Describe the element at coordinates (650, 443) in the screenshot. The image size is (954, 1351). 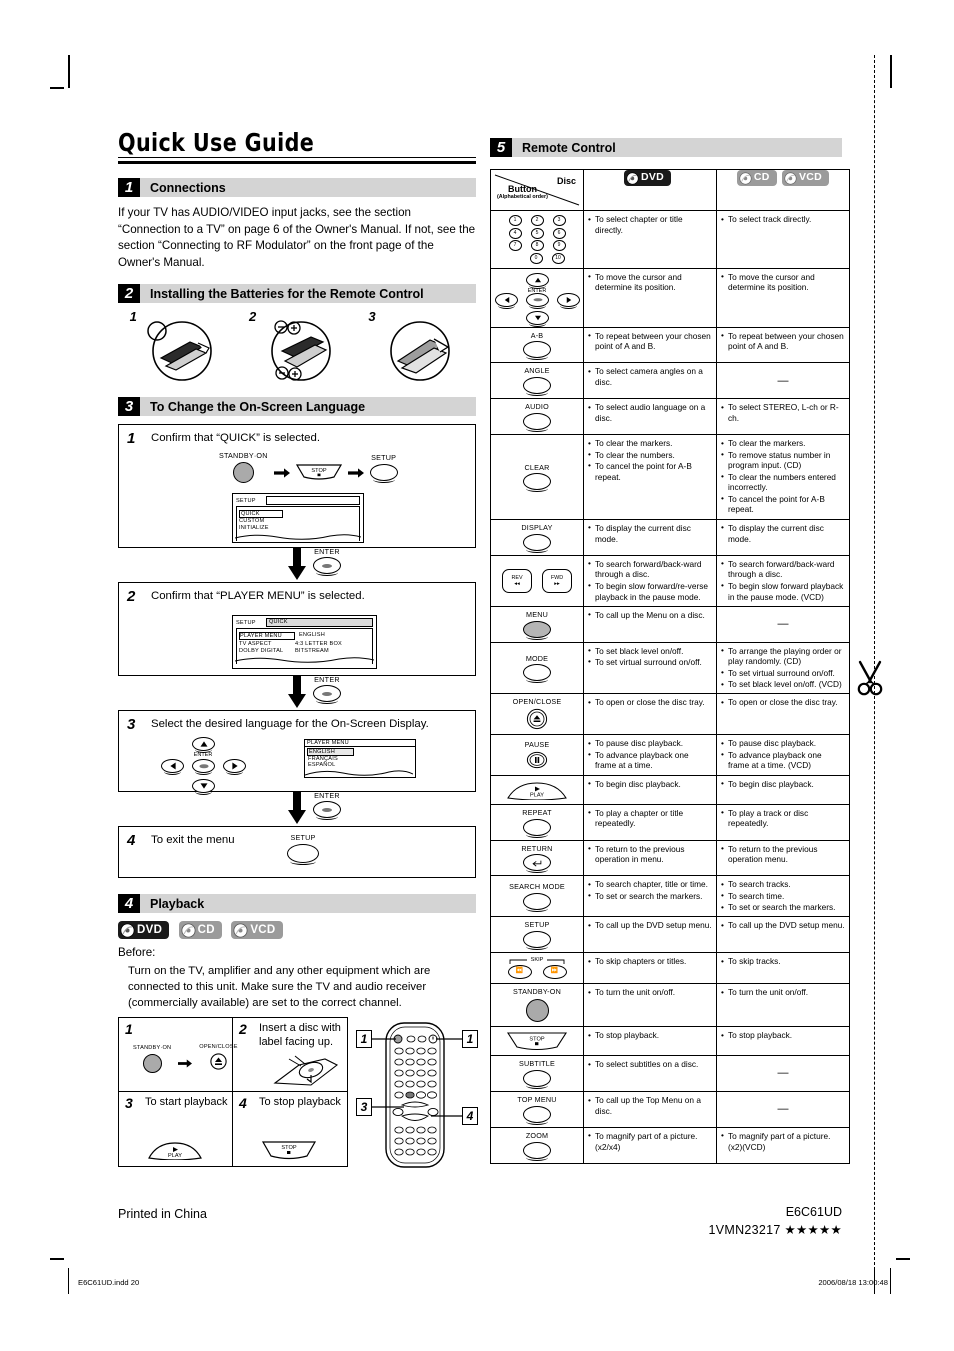
I see `description-item: To clear the markers.` at that location.